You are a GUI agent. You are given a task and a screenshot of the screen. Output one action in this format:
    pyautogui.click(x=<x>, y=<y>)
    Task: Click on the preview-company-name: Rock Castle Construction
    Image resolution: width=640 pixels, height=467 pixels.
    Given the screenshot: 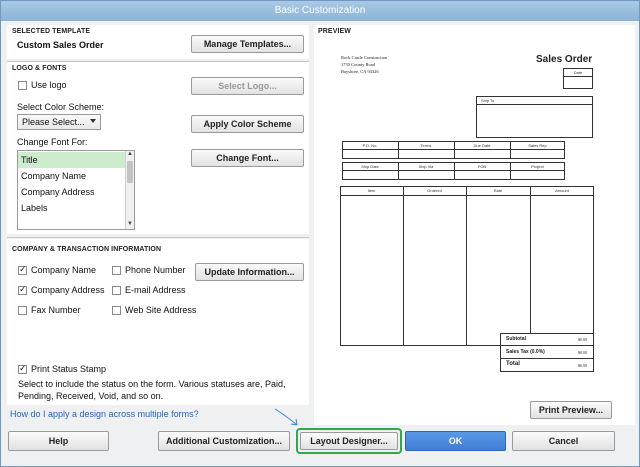 What is the action you would take?
    pyautogui.click(x=364, y=57)
    